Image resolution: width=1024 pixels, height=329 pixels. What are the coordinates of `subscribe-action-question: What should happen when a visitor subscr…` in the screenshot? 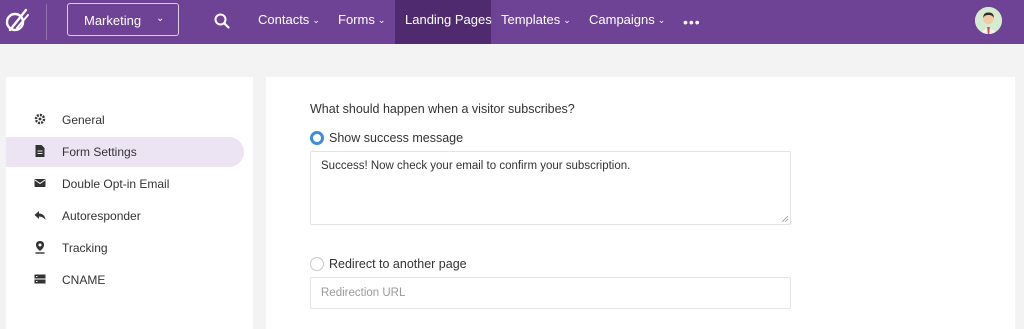 It's located at (442, 109).